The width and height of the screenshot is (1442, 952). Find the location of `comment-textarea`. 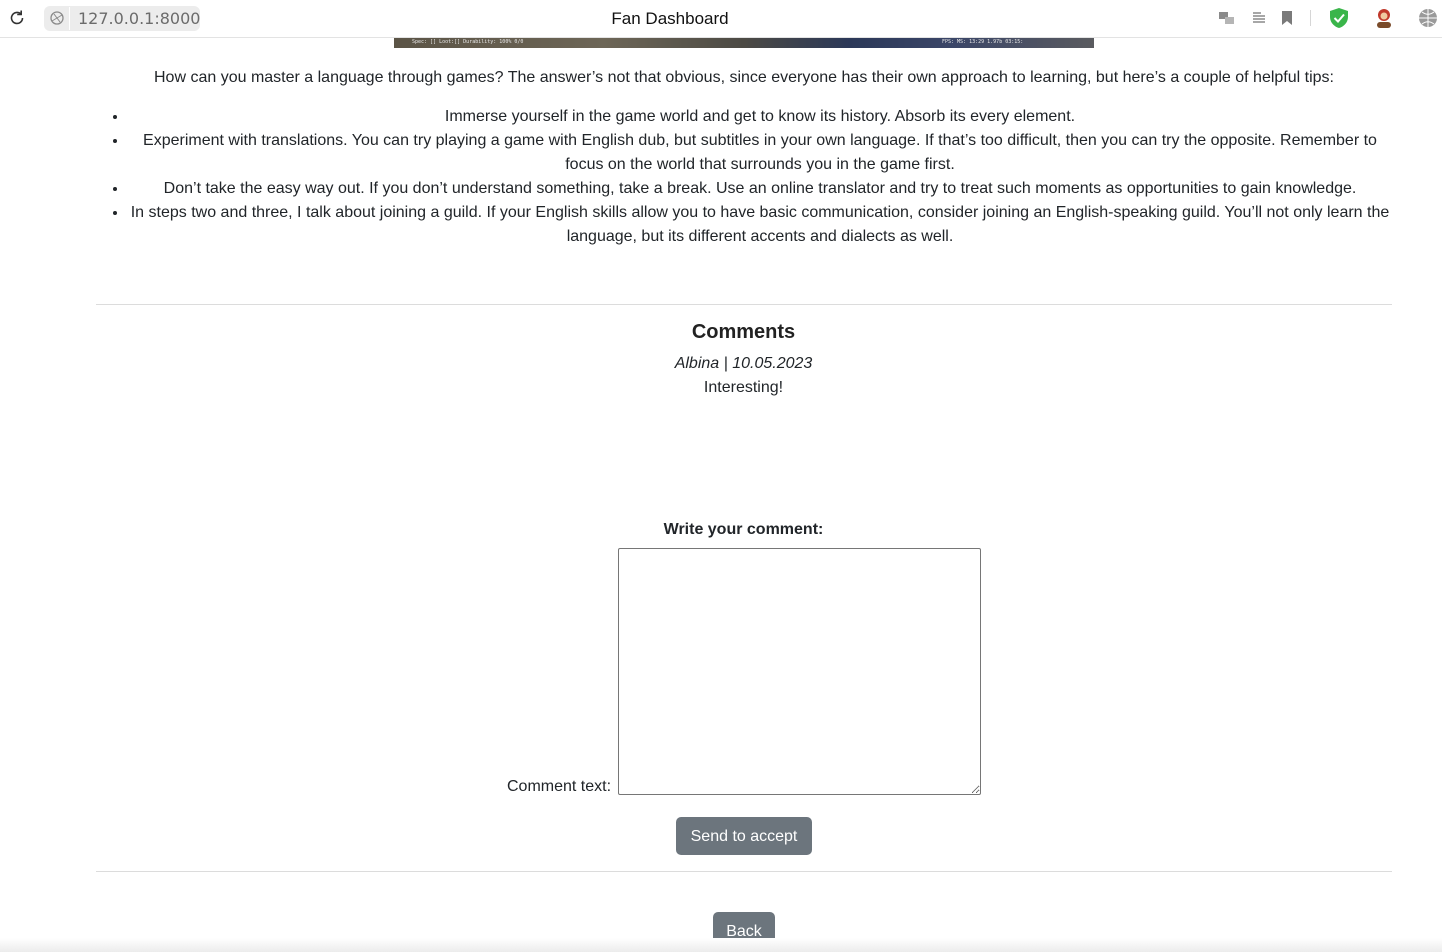

comment-textarea is located at coordinates (799, 671).